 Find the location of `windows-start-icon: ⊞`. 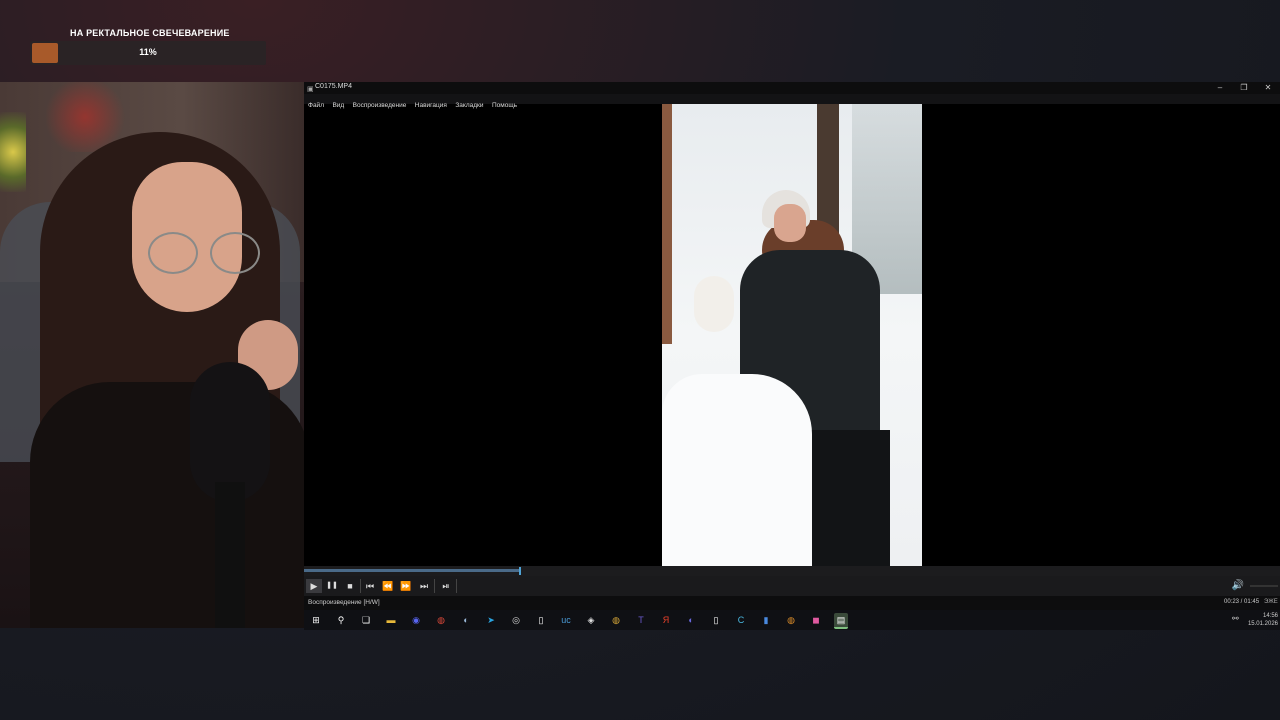

windows-start-icon: ⊞ is located at coordinates (316, 620).